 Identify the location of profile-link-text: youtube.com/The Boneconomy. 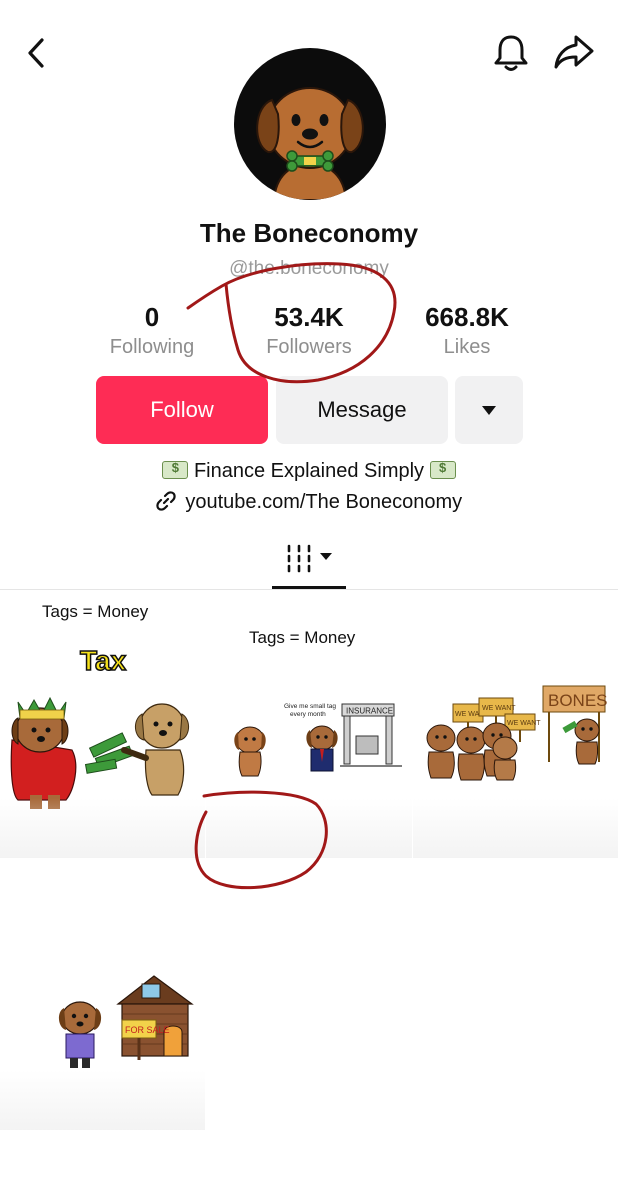
(324, 502).